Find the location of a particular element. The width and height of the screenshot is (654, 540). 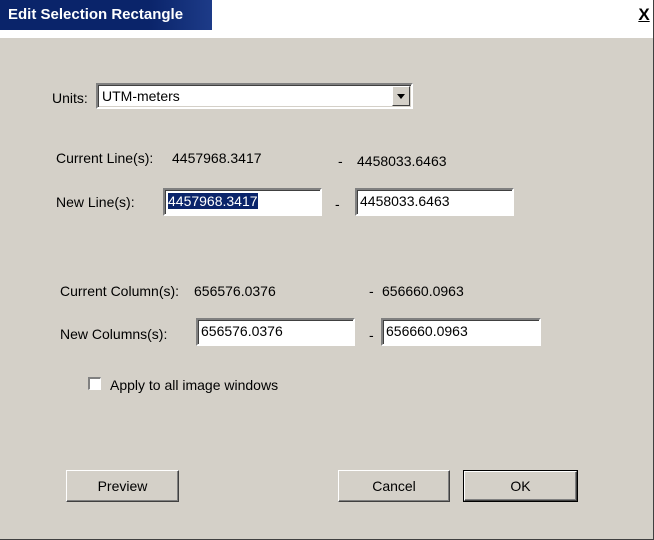

current-columns-end: 656660.0963 is located at coordinates (423, 291).